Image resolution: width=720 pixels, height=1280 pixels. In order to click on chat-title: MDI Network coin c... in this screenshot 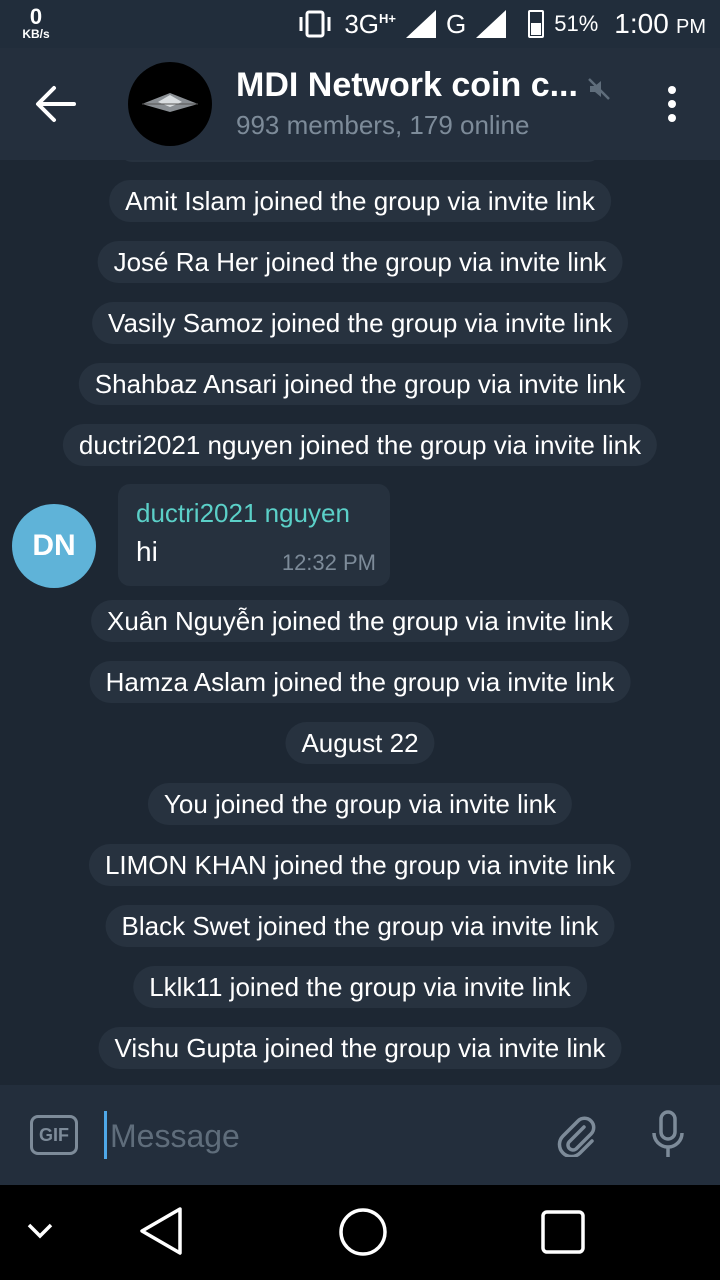, I will do `click(407, 85)`.